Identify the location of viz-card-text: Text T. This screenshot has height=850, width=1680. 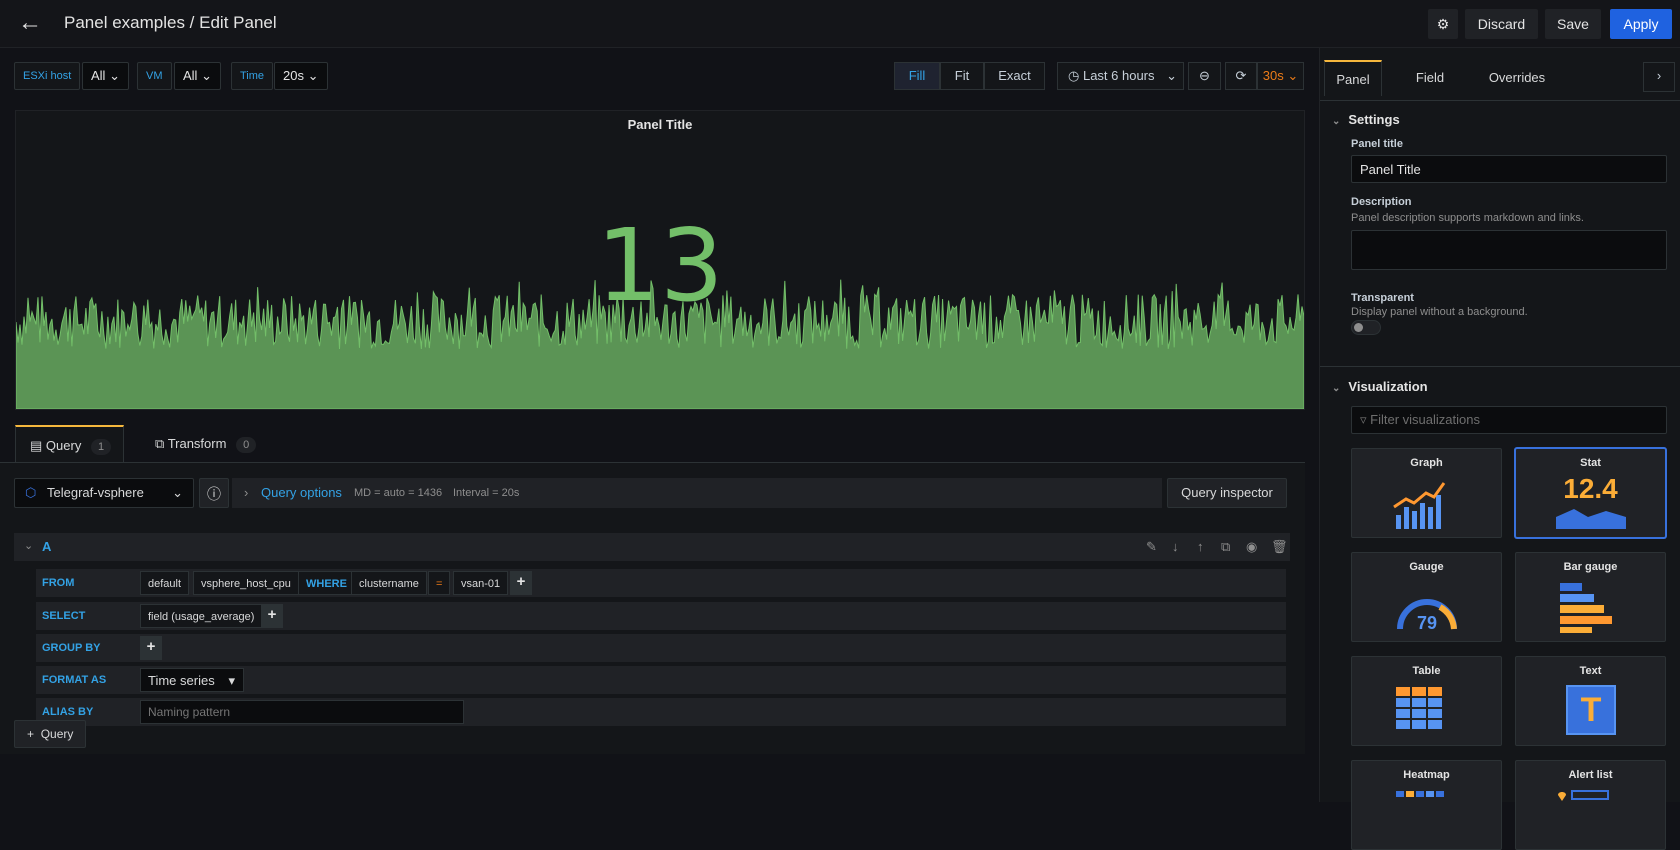
(1590, 701).